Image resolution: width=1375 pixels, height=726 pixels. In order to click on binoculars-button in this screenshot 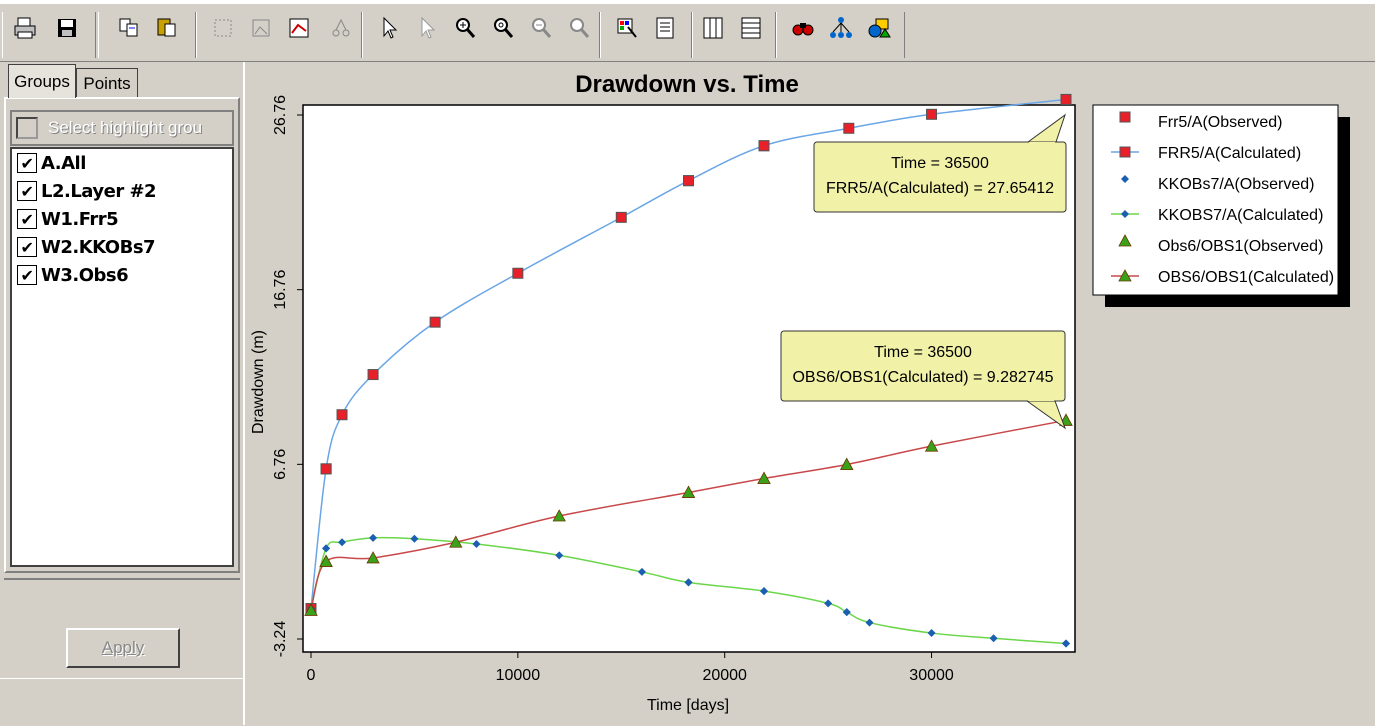, I will do `click(803, 28)`.